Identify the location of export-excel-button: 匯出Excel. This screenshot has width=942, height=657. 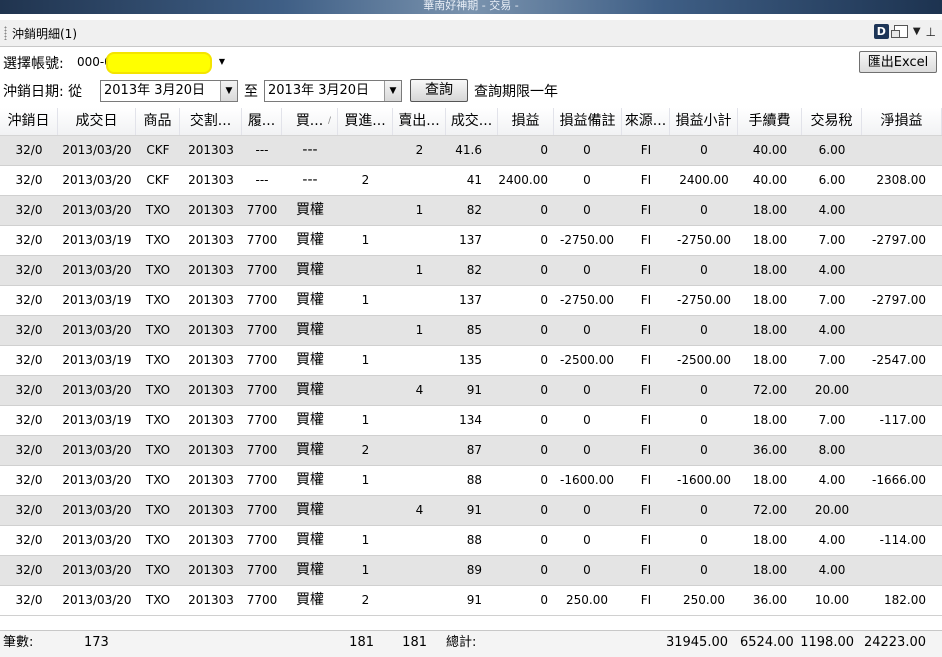
(898, 62).